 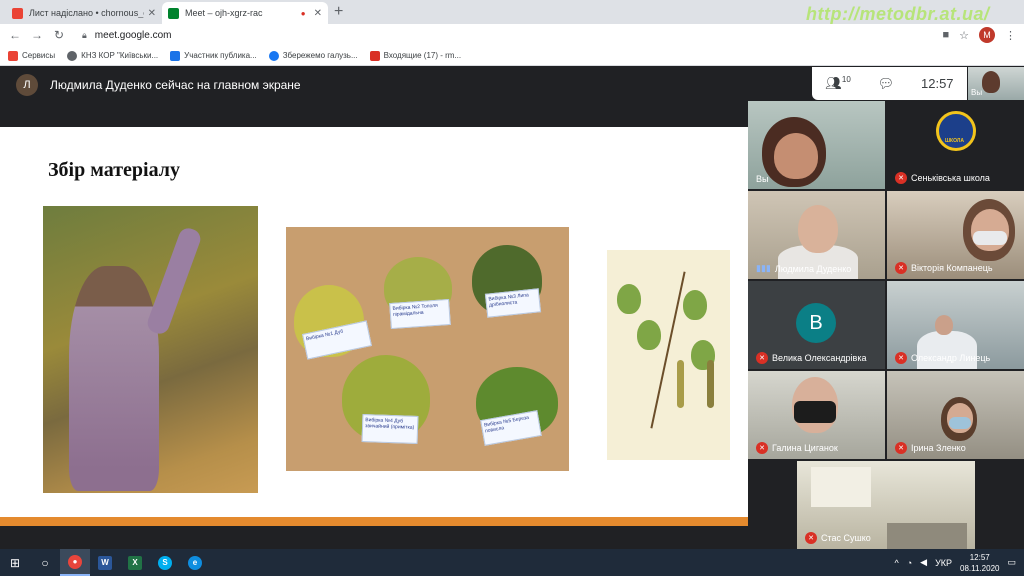 What do you see at coordinates (955, 415) in the screenshot?
I see `participant-tile: ✕ Ірина Зленко` at bounding box center [955, 415].